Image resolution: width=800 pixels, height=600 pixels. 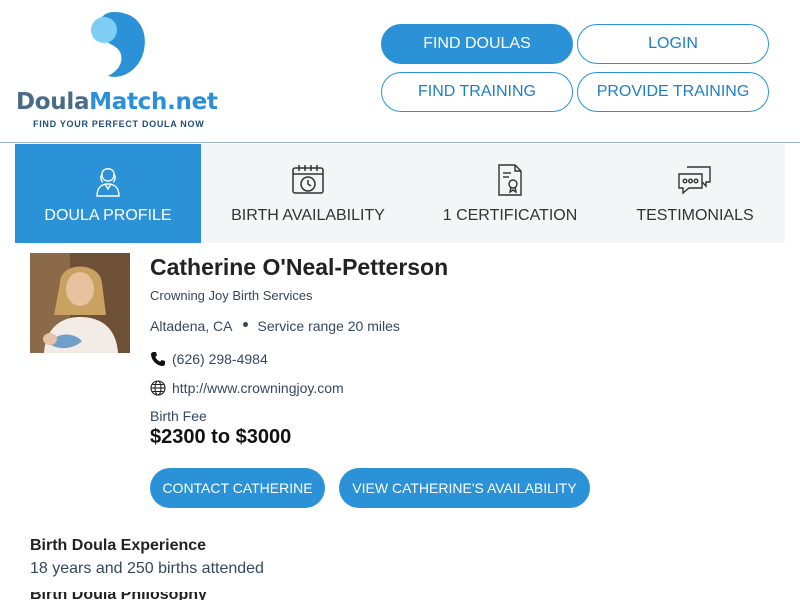 I want to click on tab-label: TESTIMONIALS, so click(x=695, y=215).